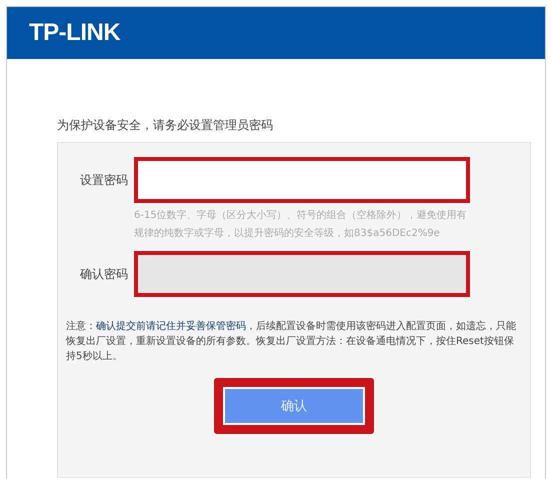 This screenshot has height=479, width=552. I want to click on confirm-button: 确认, so click(294, 406).